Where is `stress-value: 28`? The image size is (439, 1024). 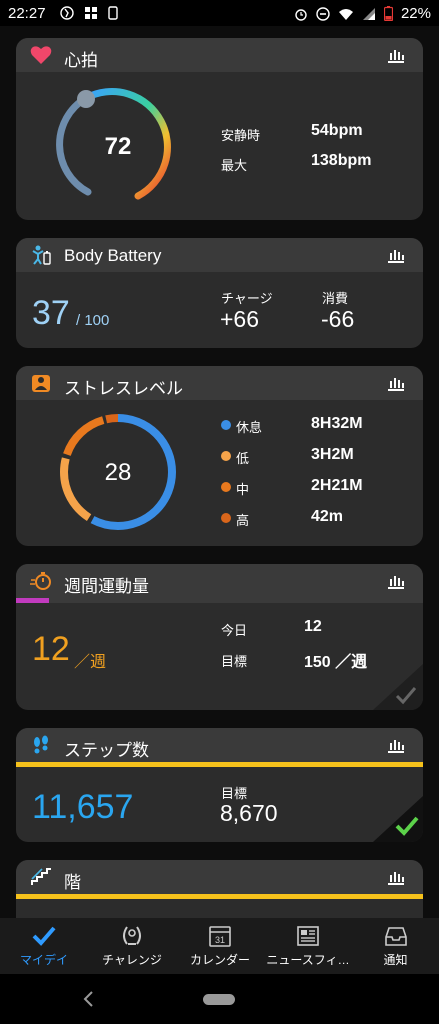 stress-value: 28 is located at coordinates (118, 472).